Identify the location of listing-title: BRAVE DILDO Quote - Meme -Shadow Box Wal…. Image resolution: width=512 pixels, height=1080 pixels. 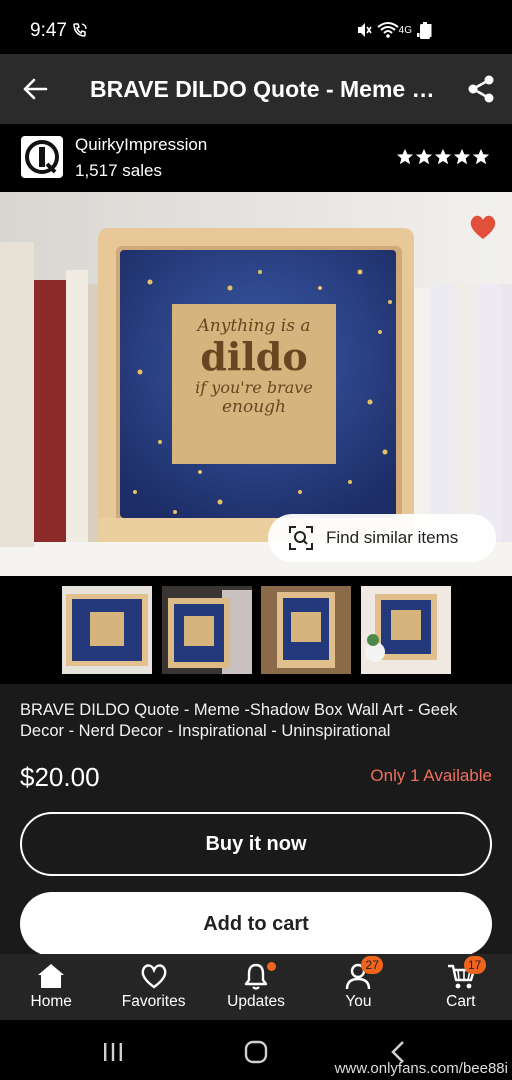
(239, 720).